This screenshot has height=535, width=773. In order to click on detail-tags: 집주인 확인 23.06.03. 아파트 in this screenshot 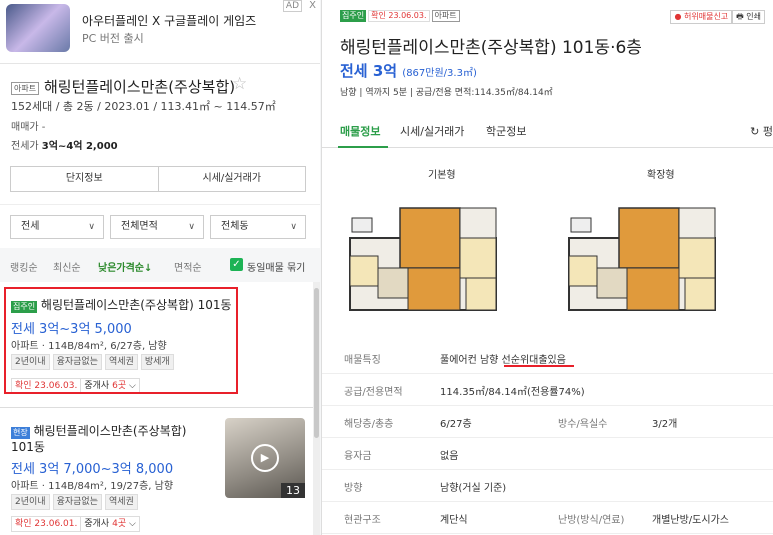, I will do `click(400, 16)`.